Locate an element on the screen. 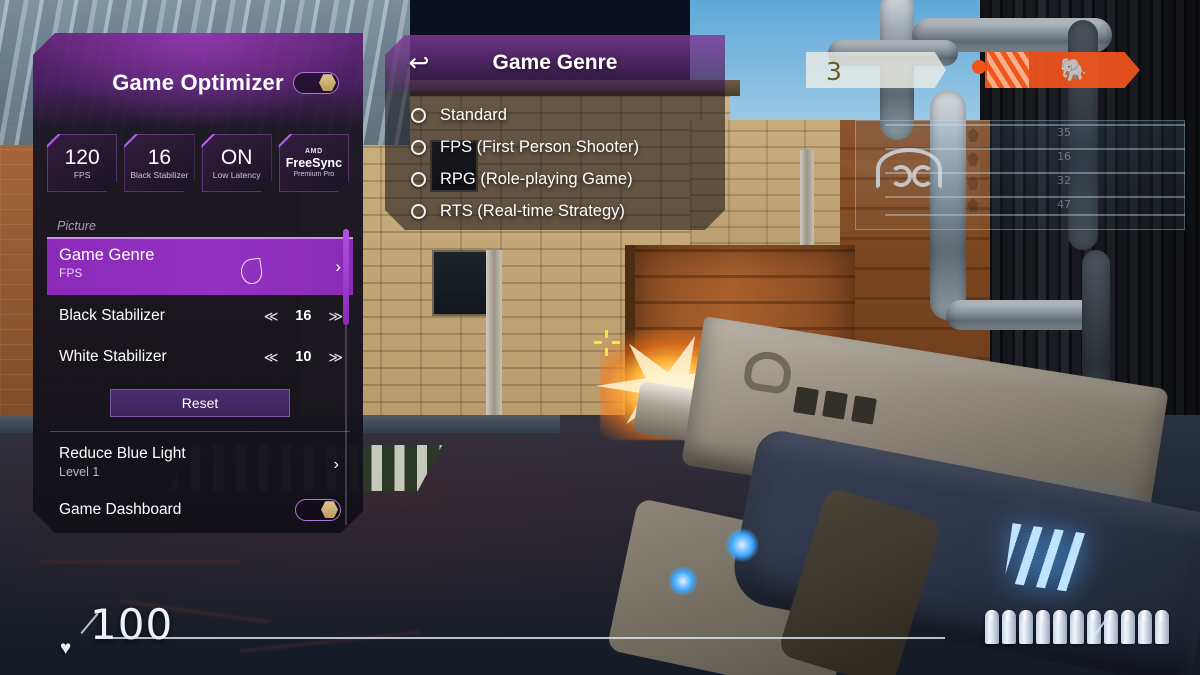 The image size is (1200, 675). hud-divider-line is located at coordinates (522, 638).